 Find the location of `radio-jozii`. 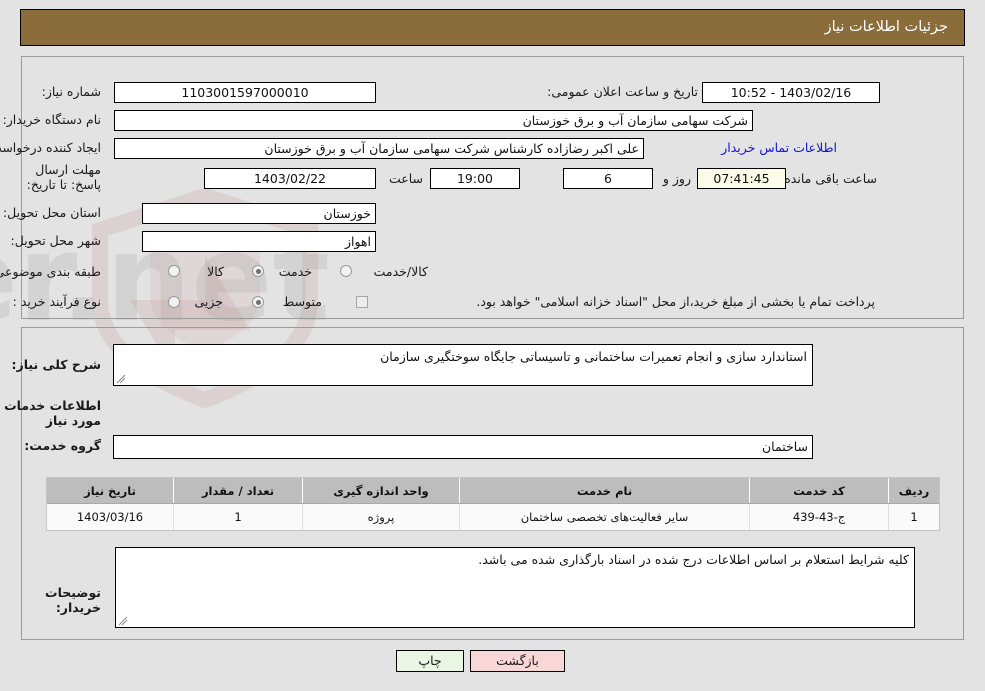

radio-jozii is located at coordinates (174, 302).